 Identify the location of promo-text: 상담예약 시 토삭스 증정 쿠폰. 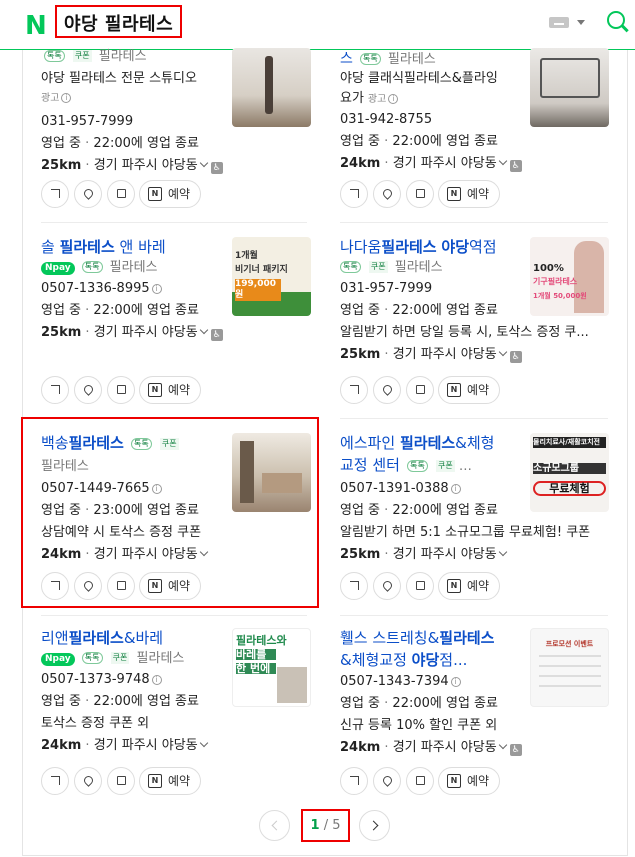
(174, 533).